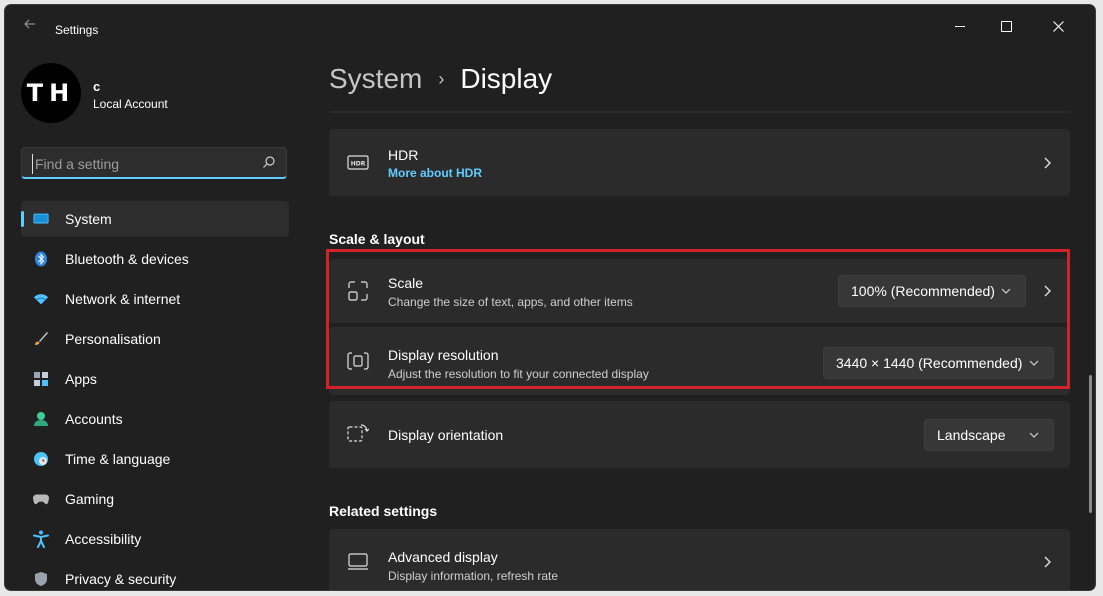  Describe the element at coordinates (155, 499) in the screenshot. I see `sidebar-item-gaming: Gaming` at that location.